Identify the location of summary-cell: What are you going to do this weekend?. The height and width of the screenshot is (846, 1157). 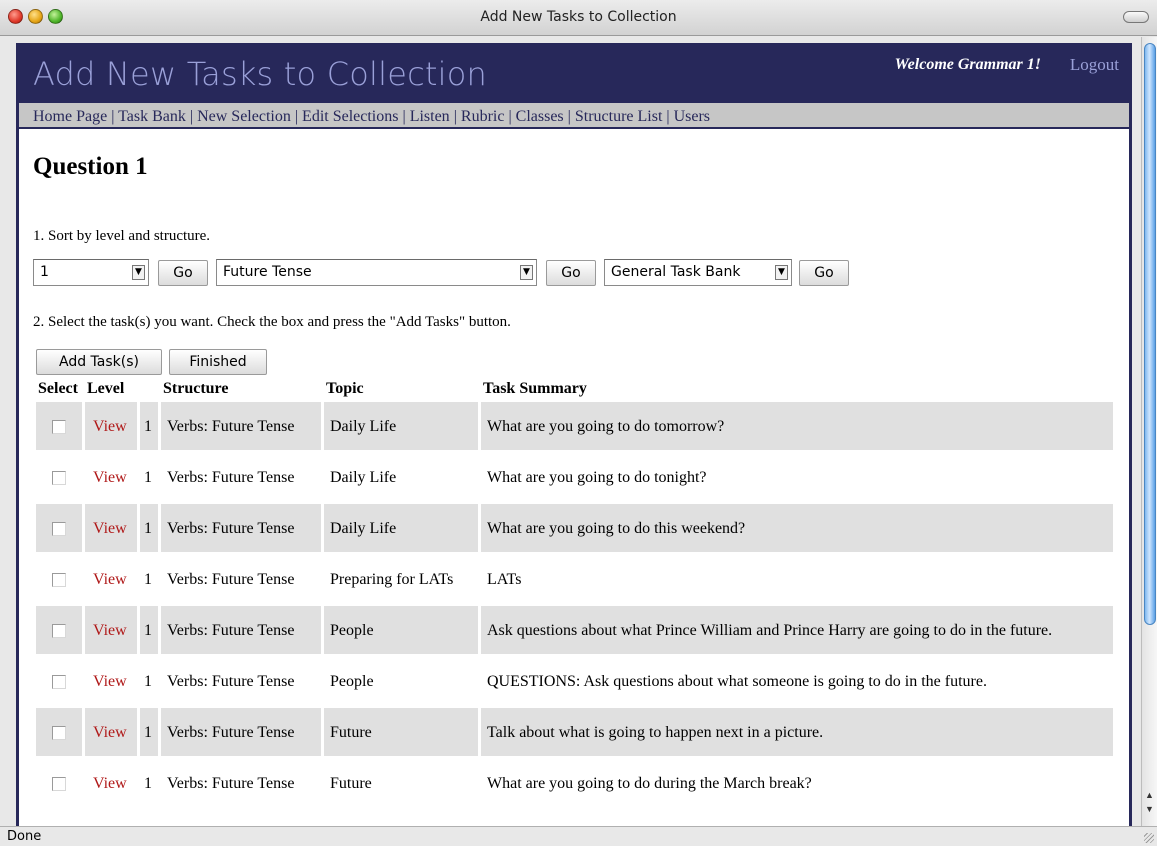
(797, 528).